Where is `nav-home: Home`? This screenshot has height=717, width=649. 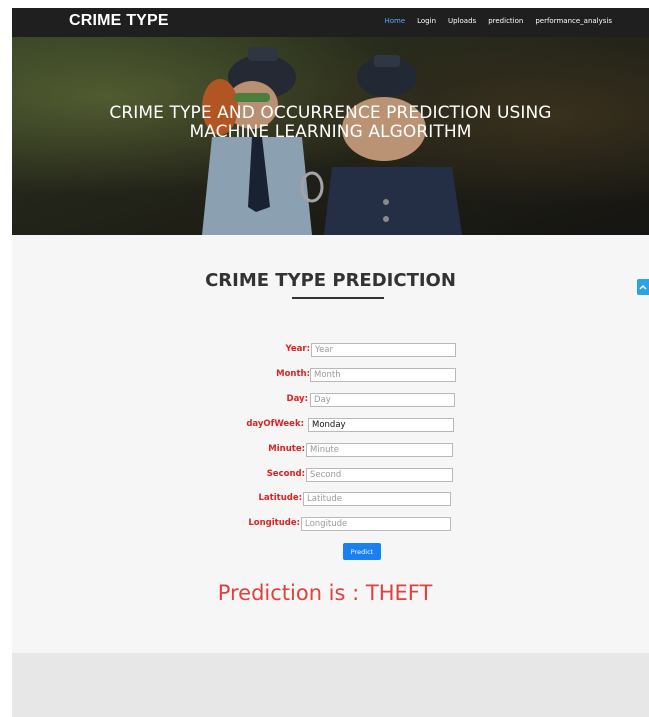
nav-home: Home is located at coordinates (394, 21).